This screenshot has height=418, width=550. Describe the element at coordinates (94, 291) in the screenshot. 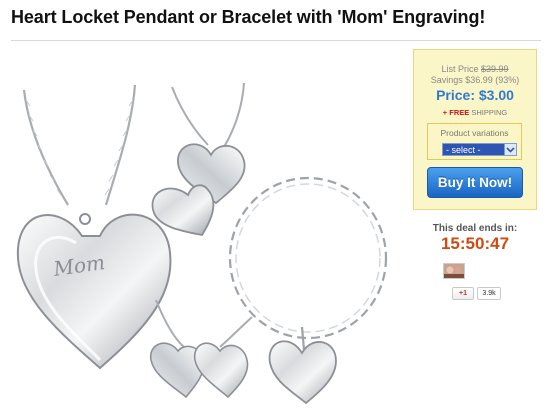

I see `large-heart-locket: Mom` at that location.